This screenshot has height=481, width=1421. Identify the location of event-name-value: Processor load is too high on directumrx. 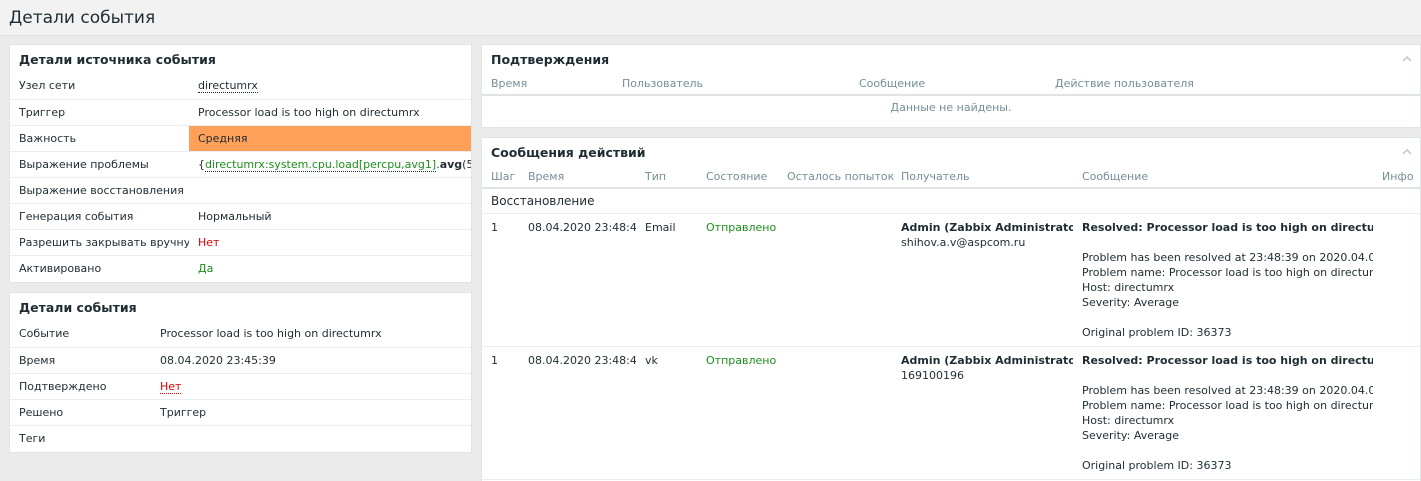
(271, 334).